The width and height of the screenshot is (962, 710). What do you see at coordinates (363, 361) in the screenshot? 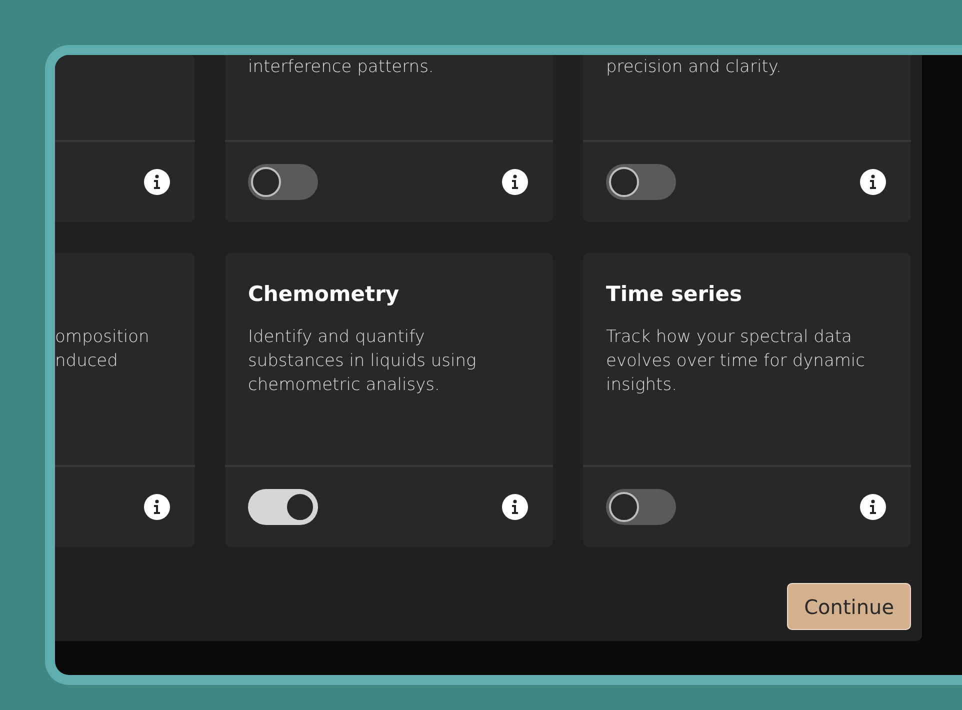
I see `card-description: Identify and quantify substances in liquids using chemometric analisys.` at bounding box center [363, 361].